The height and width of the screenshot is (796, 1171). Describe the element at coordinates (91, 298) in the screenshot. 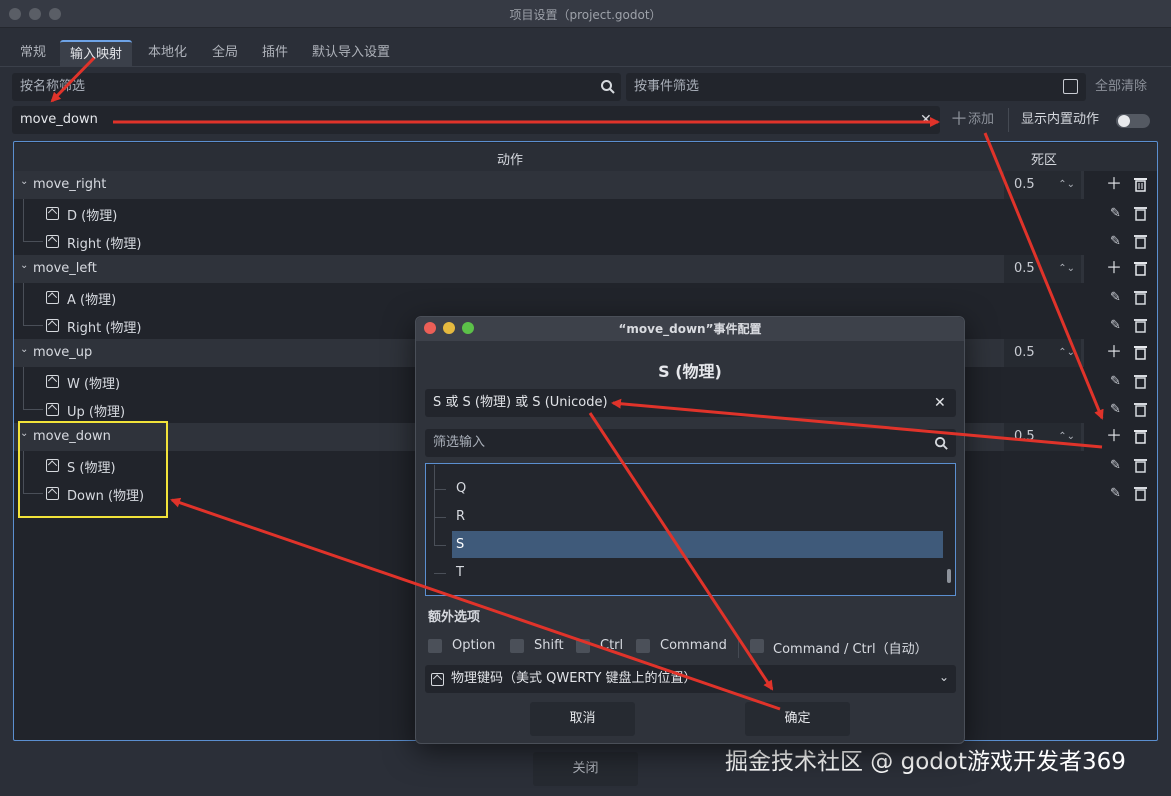

I see `event-label: A (物理)` at that location.